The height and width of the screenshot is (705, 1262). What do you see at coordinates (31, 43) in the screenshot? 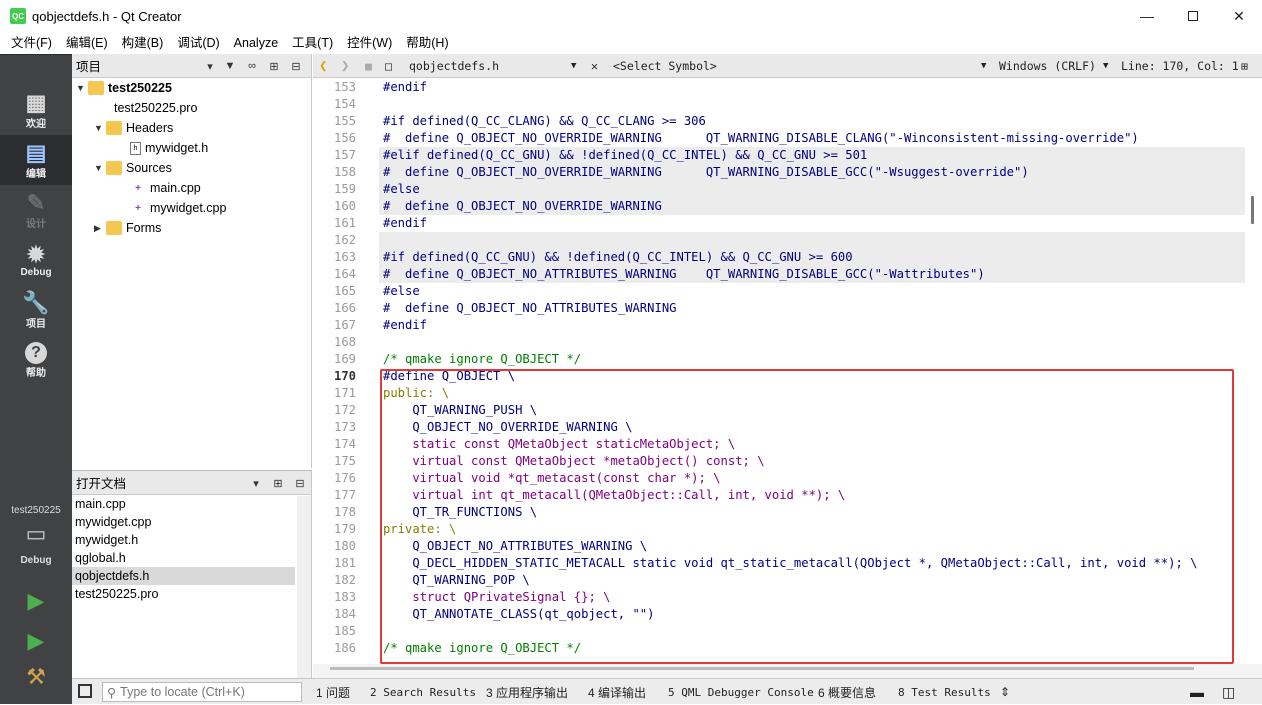
I see `menu-file: 文件(F)` at bounding box center [31, 43].